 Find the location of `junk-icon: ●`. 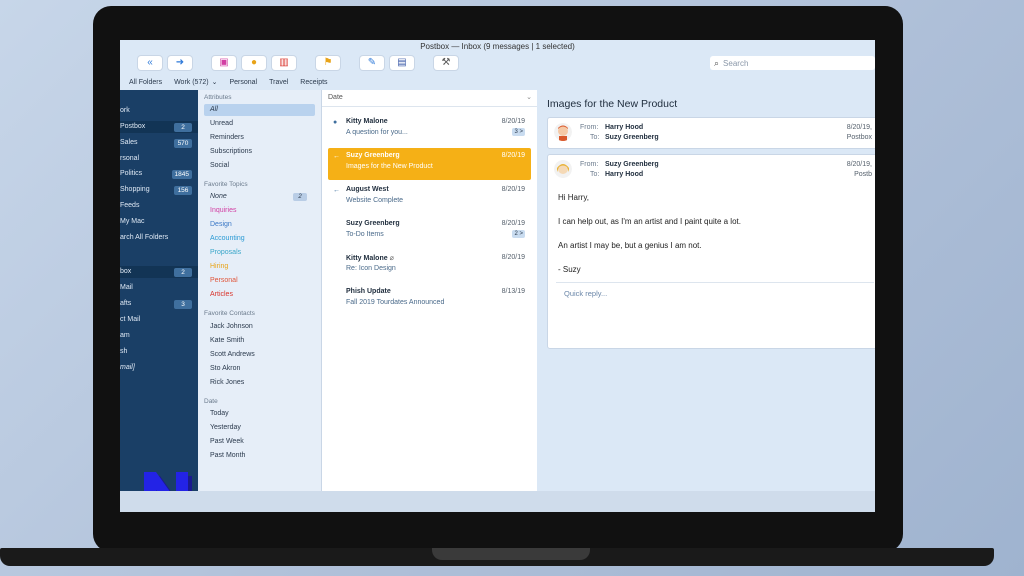

junk-icon: ● is located at coordinates (254, 63).